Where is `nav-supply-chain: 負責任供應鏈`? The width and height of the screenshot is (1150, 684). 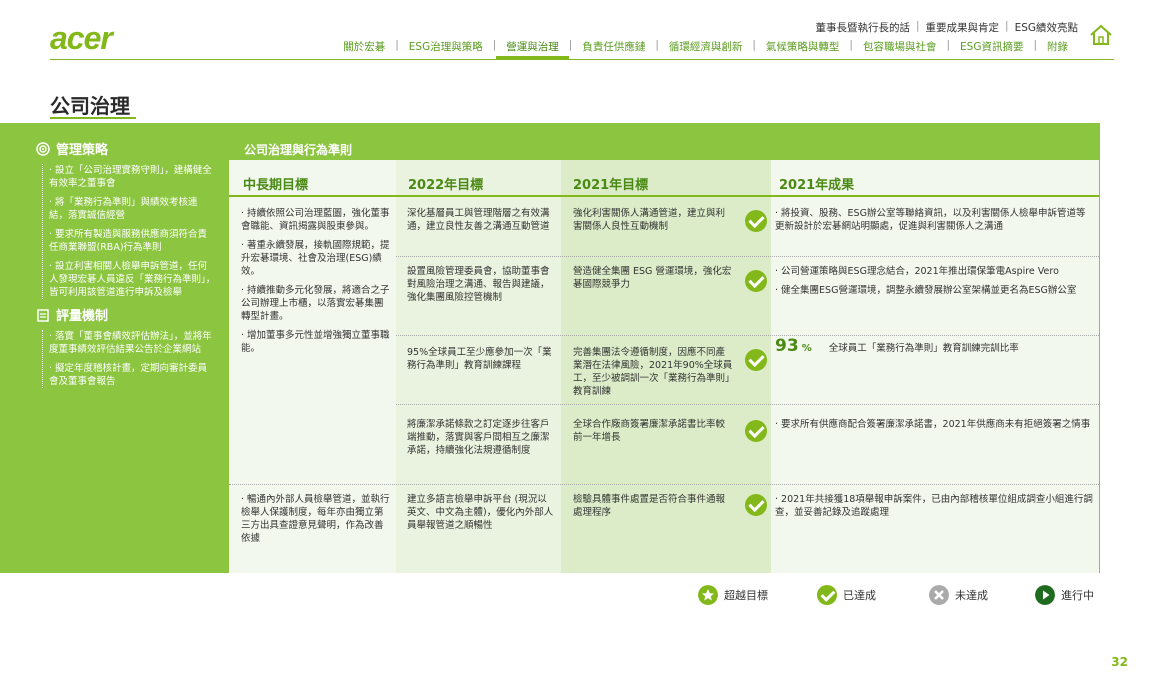 nav-supply-chain: 負責任供應鏈 is located at coordinates (613, 46).